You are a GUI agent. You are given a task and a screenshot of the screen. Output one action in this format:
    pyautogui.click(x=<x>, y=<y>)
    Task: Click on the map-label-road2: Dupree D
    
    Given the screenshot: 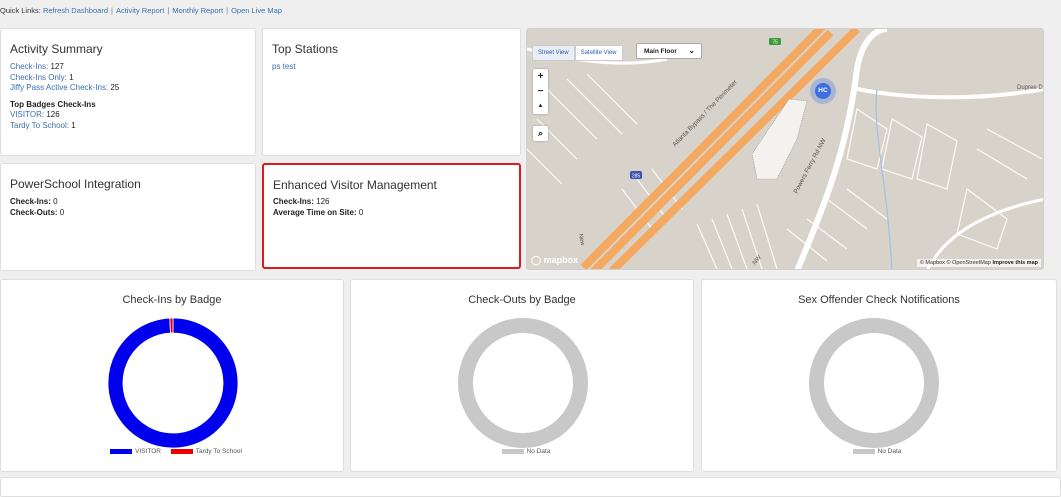 What is the action you would take?
    pyautogui.click(x=1030, y=88)
    